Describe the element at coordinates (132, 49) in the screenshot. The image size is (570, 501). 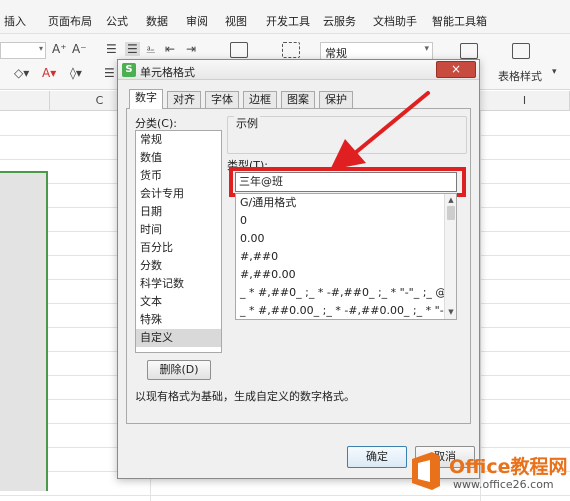
I see `align-center-icon: ☰` at that location.